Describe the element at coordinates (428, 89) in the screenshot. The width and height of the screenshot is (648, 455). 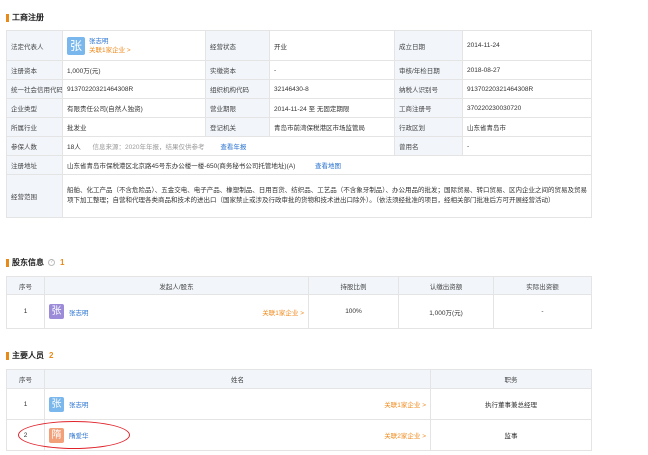
I see `tax-label: 纳税人识别号` at that location.